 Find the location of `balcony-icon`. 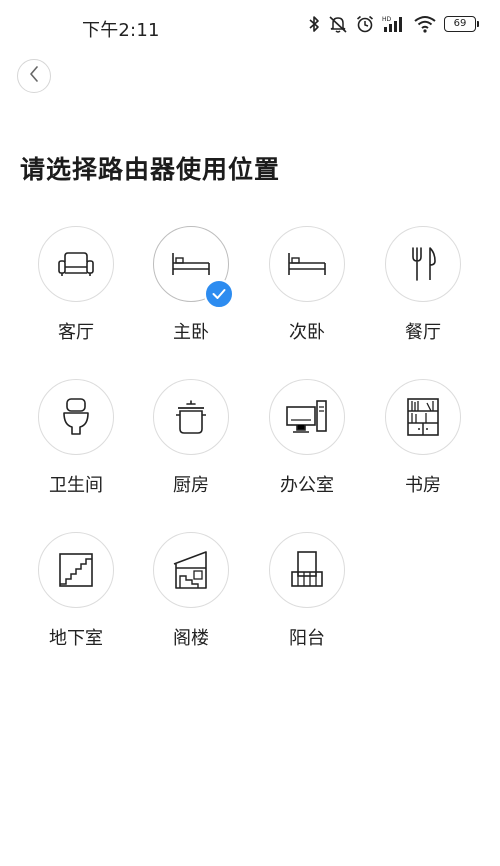

balcony-icon is located at coordinates (307, 570).